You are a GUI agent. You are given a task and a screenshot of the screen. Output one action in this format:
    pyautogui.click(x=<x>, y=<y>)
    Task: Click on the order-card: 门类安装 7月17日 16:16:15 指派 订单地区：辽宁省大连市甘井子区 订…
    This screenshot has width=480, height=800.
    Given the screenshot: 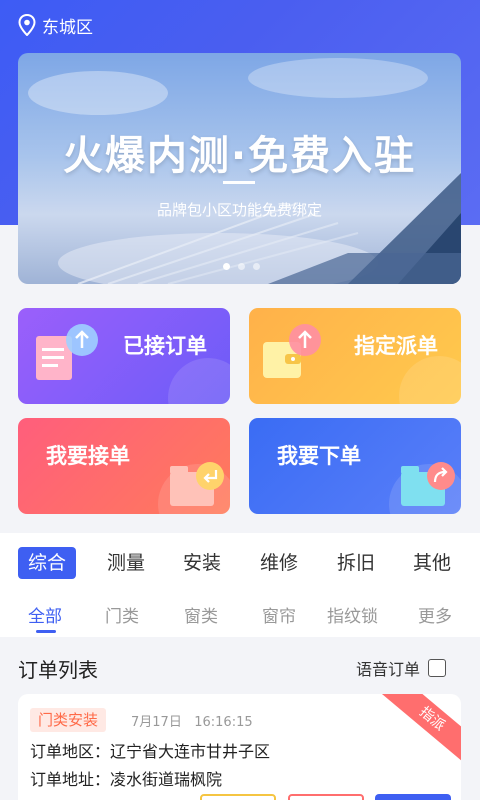 What is the action you would take?
    pyautogui.click(x=239, y=747)
    